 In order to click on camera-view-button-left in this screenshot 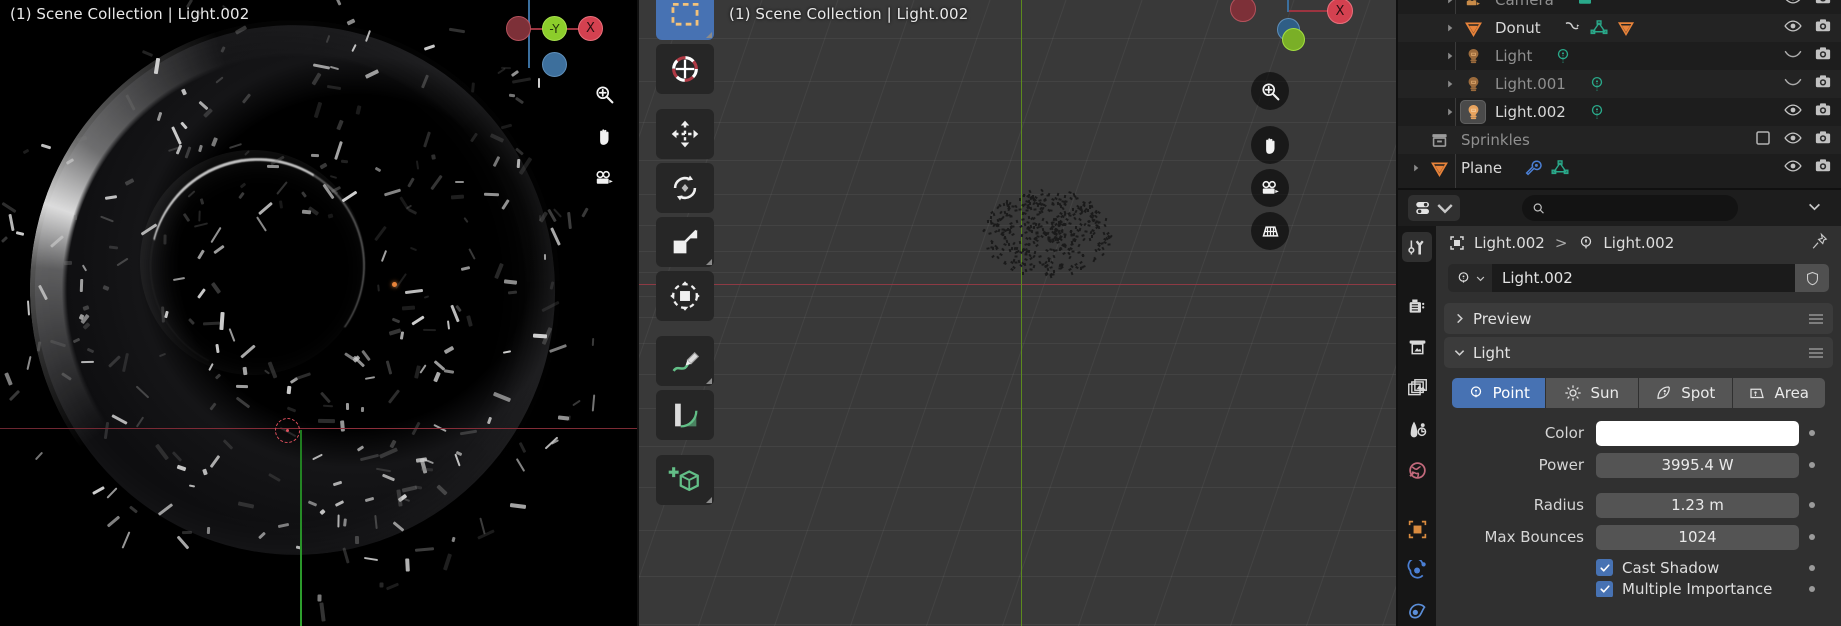, I will do `click(604, 178)`.